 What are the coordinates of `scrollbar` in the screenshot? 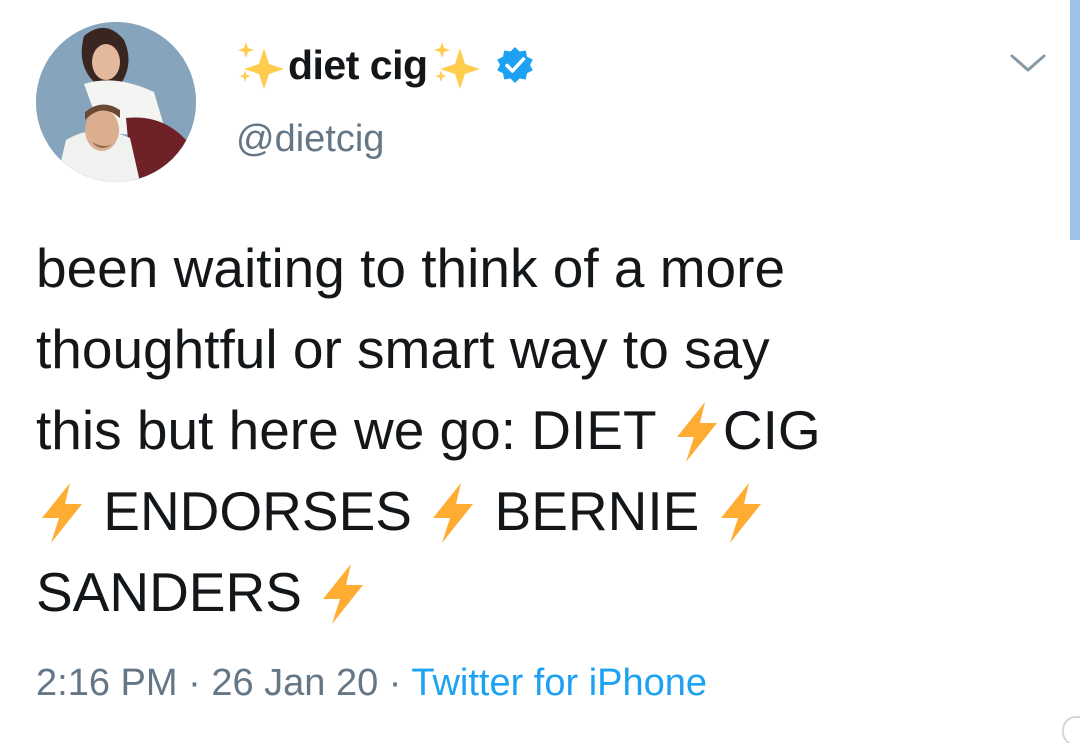 It's located at (1075, 120).